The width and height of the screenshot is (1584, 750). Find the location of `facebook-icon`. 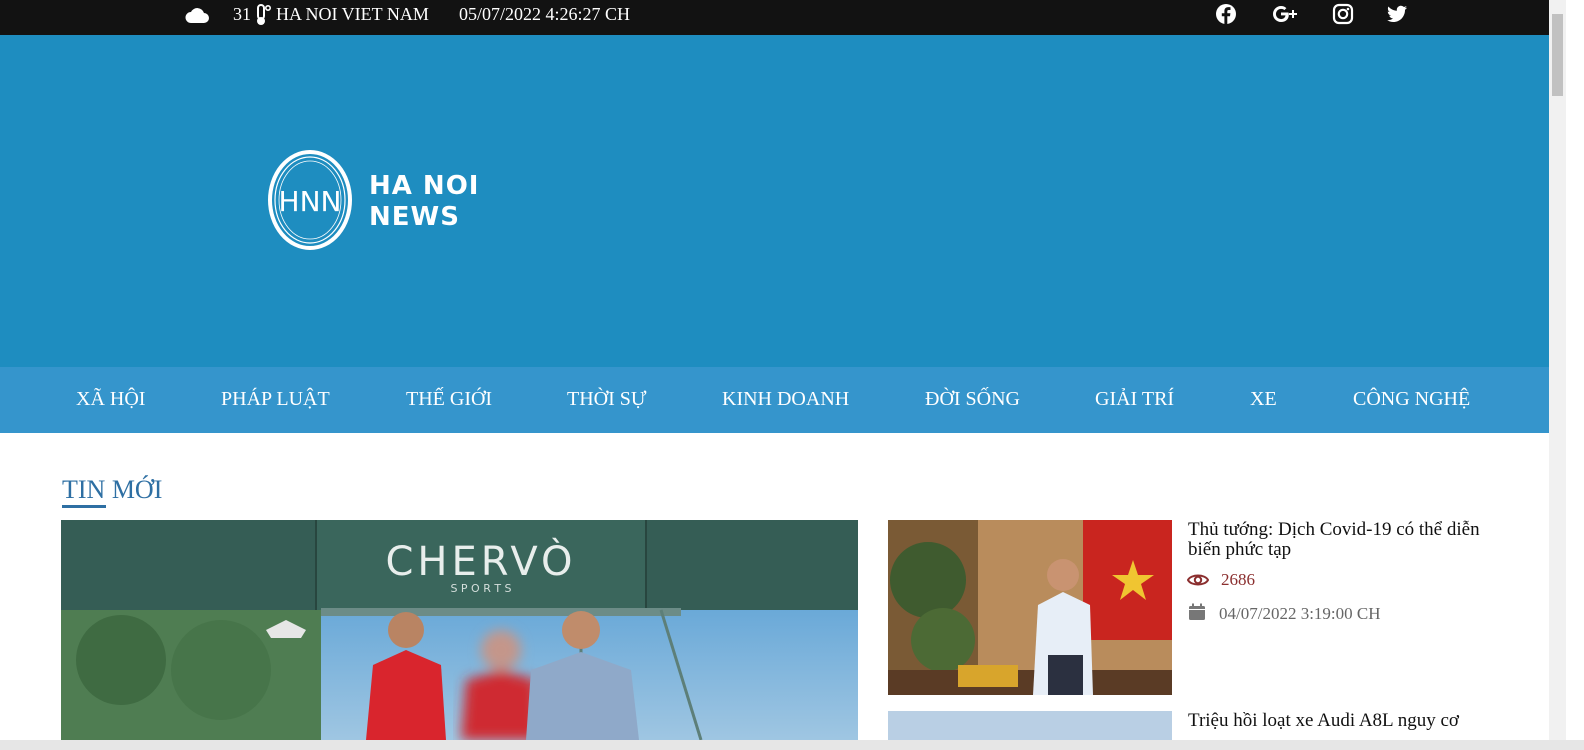

facebook-icon is located at coordinates (1226, 14).